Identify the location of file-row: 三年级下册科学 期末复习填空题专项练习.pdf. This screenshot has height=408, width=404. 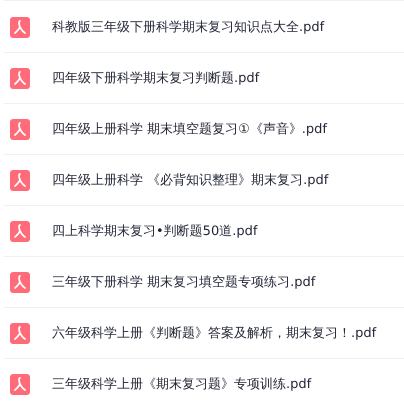
(204, 282).